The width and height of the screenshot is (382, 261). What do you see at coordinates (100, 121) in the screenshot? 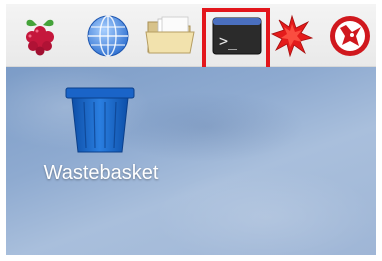
I see `wastebasket-icon` at bounding box center [100, 121].